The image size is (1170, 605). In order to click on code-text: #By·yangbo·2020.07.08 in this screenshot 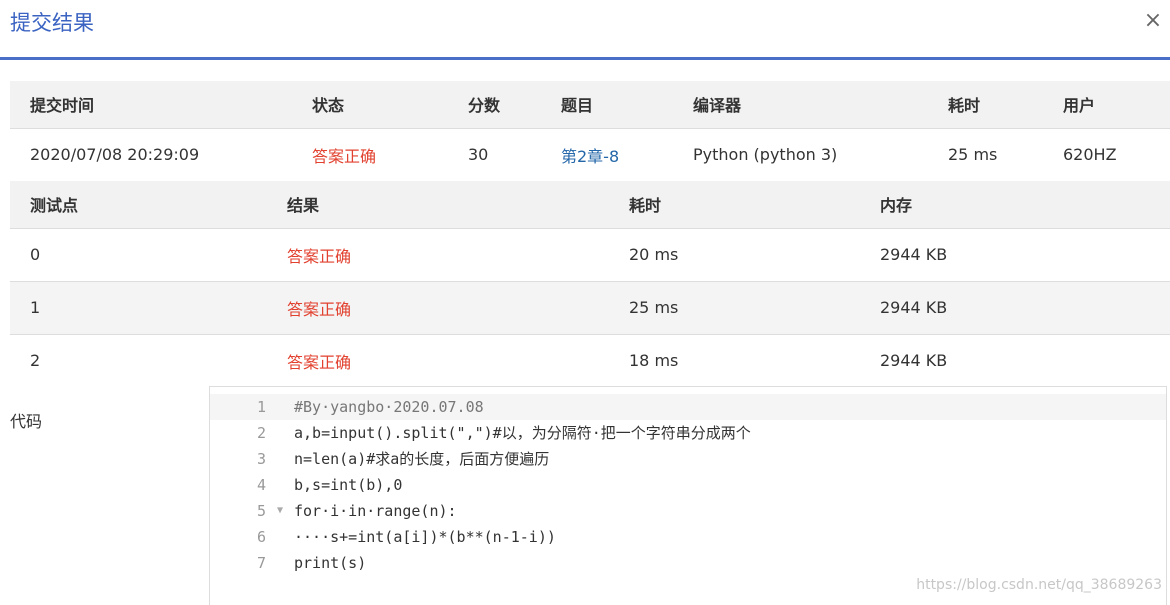, I will do `click(389, 407)`.